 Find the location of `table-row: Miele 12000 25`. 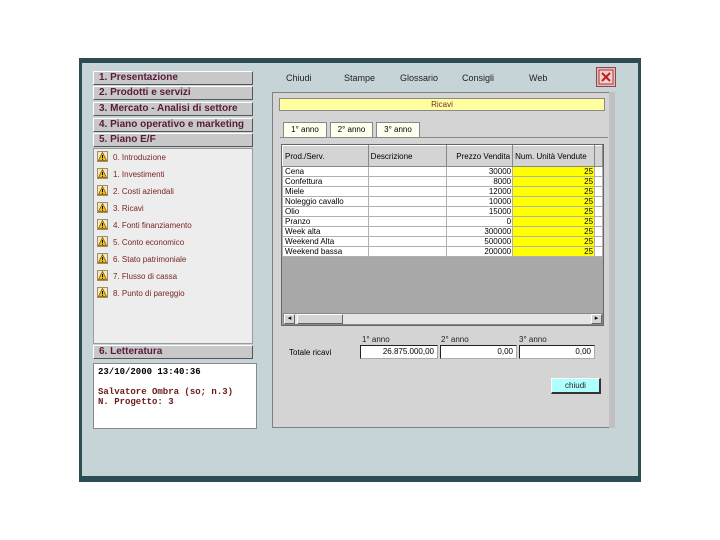

table-row: Miele 12000 25 is located at coordinates (442, 191).